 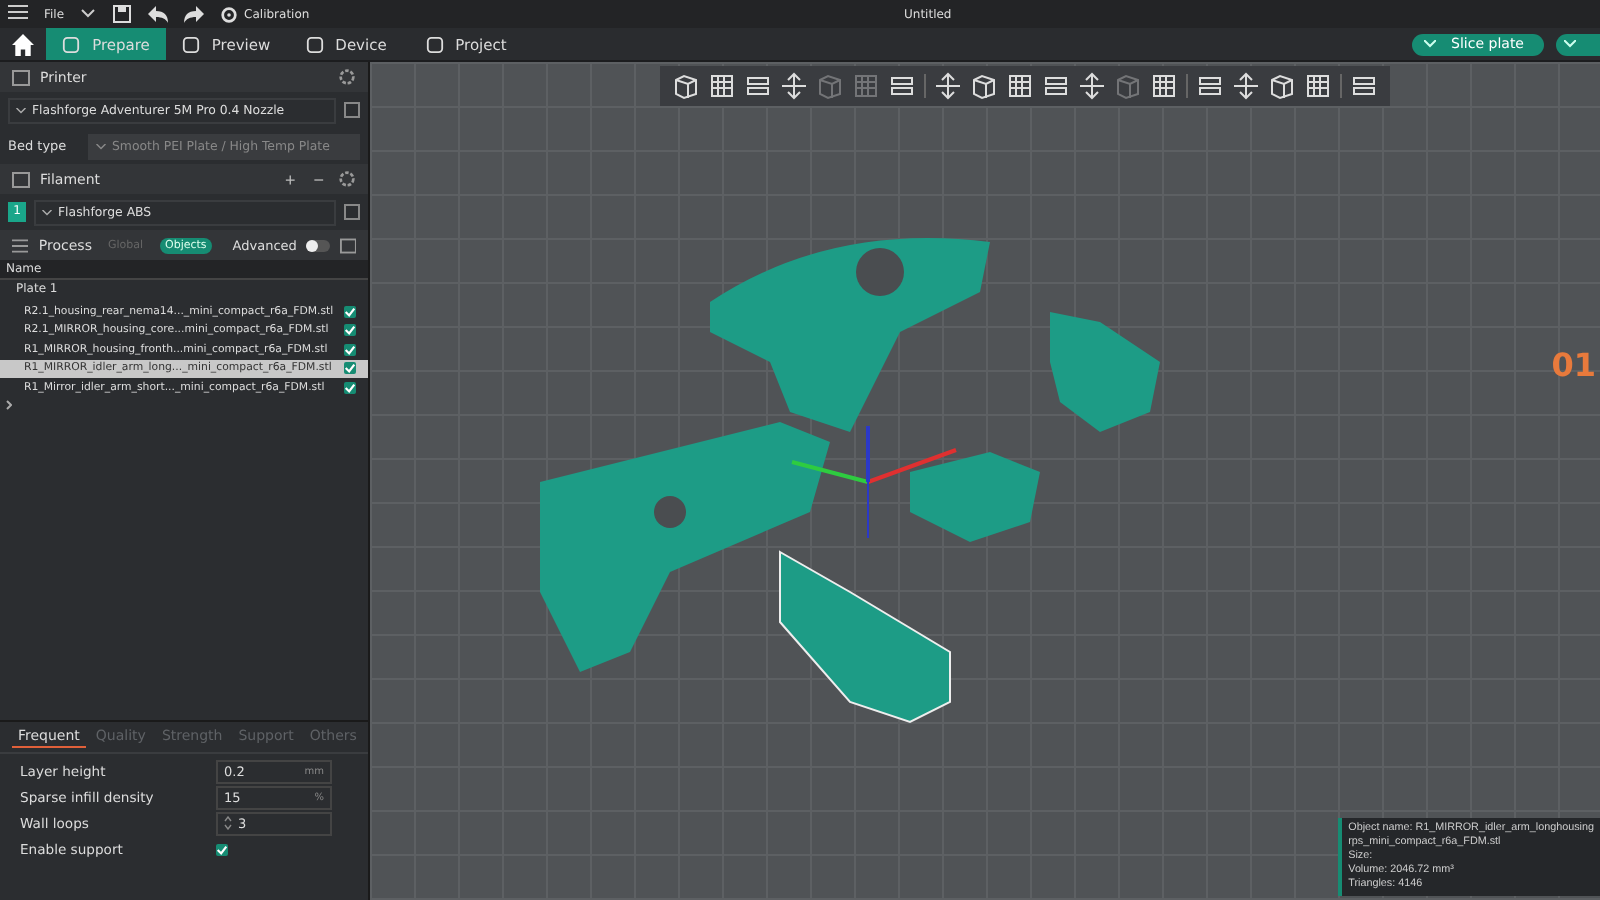 I want to click on redo-icon, so click(x=194, y=14).